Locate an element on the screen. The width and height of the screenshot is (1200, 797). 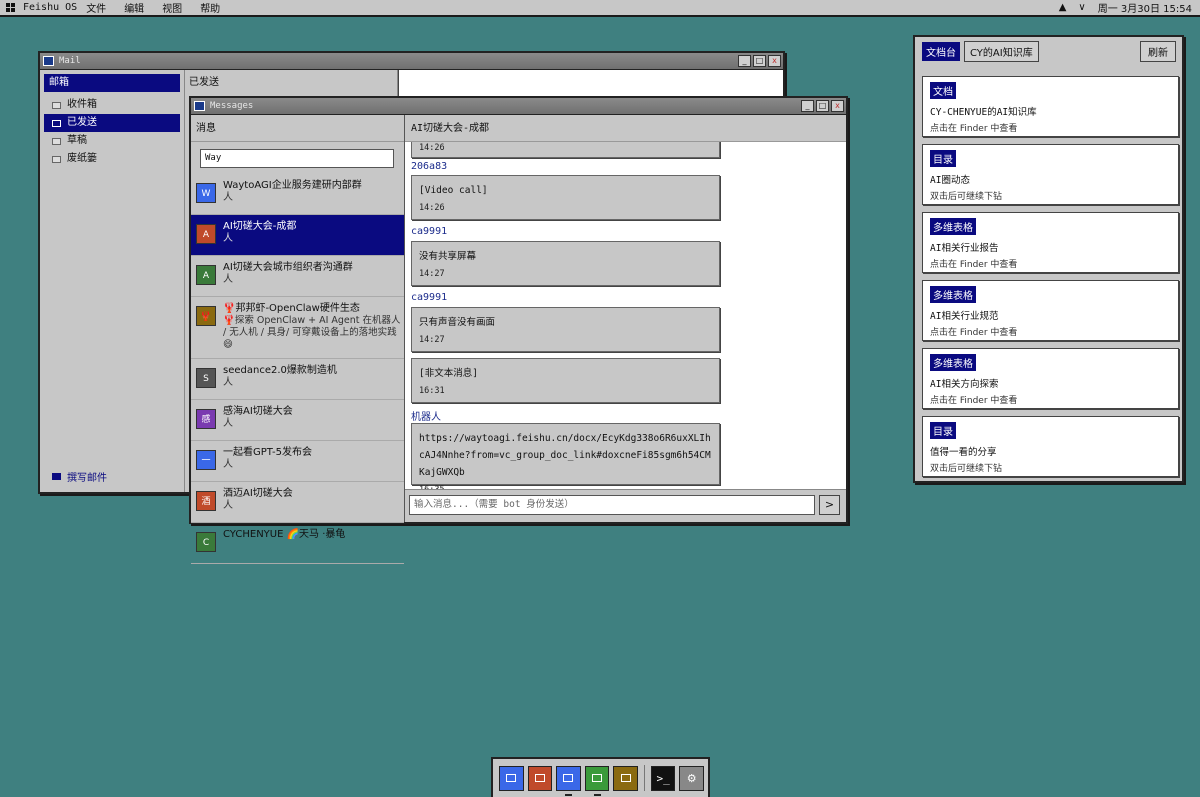
grid-icon is located at coordinates (10, 7).